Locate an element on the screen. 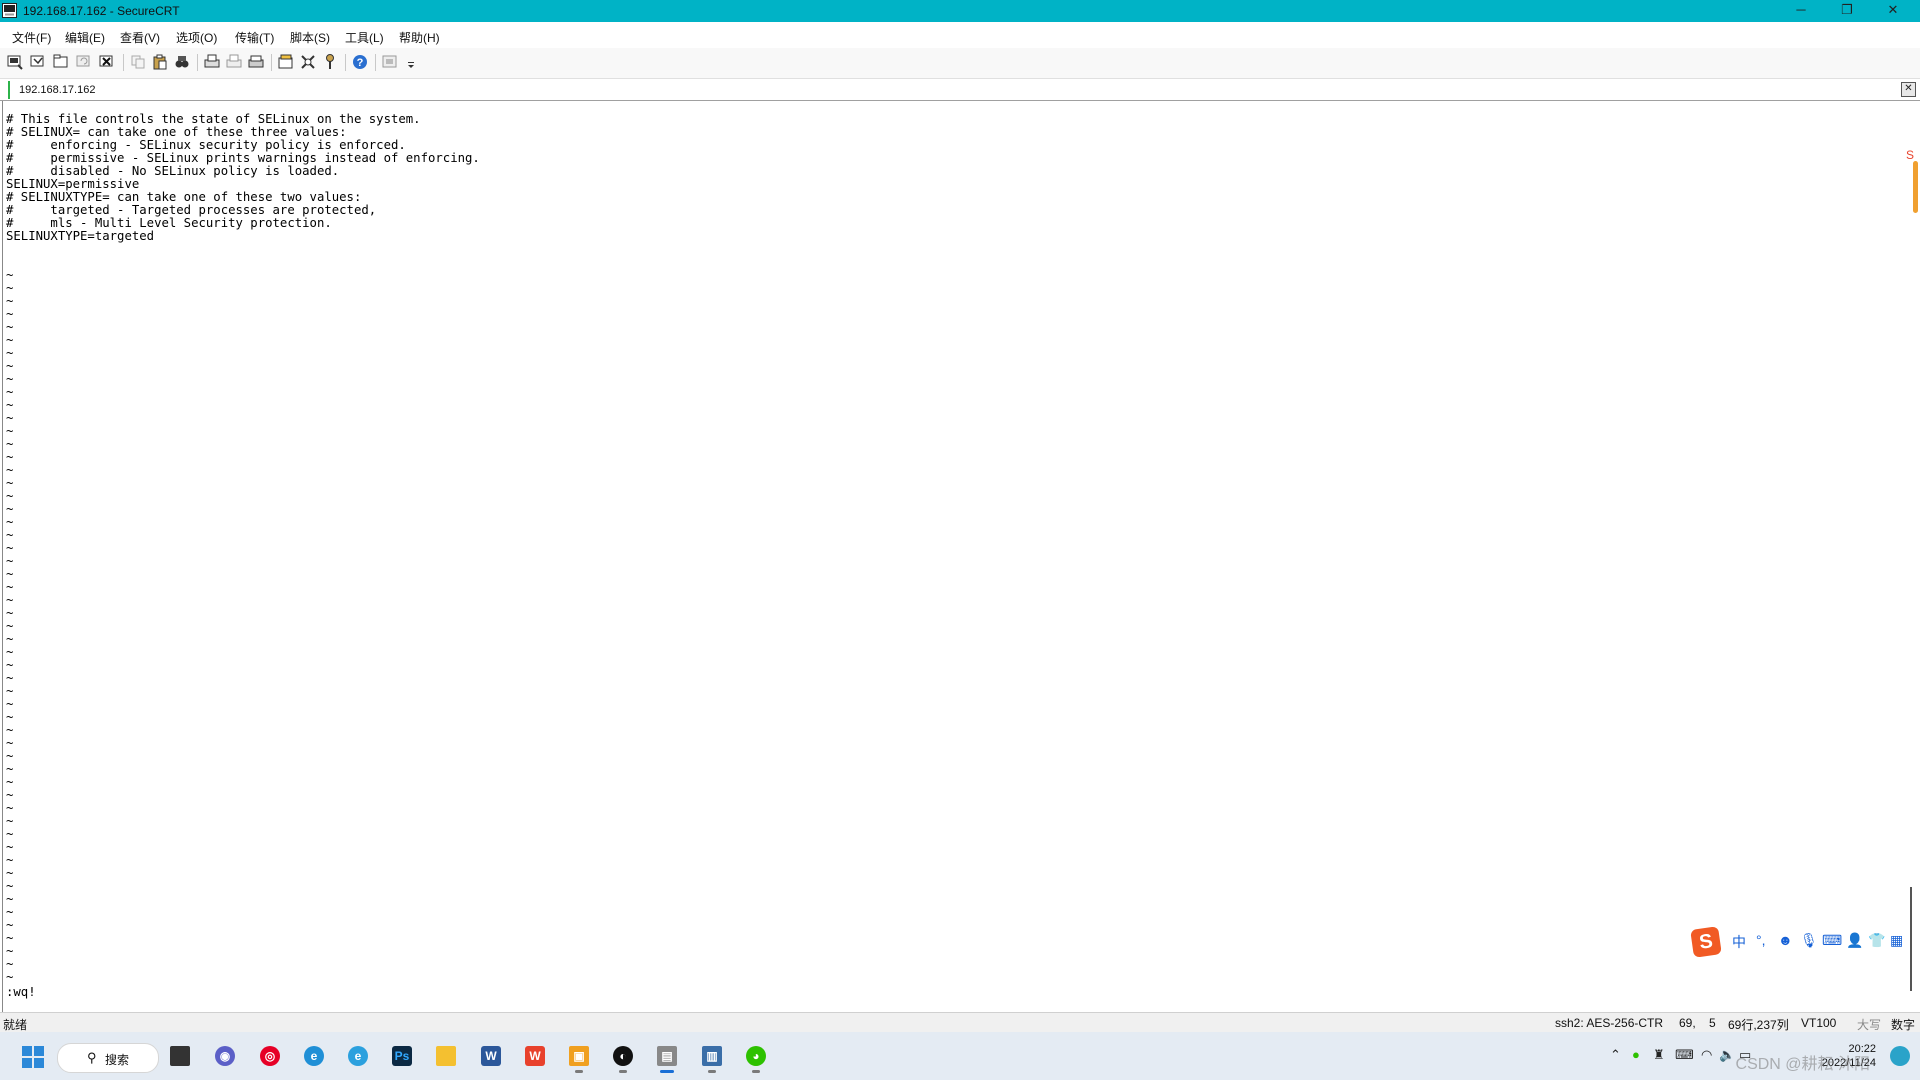  session-tab: 192.168.17.162 is located at coordinates (55, 90).